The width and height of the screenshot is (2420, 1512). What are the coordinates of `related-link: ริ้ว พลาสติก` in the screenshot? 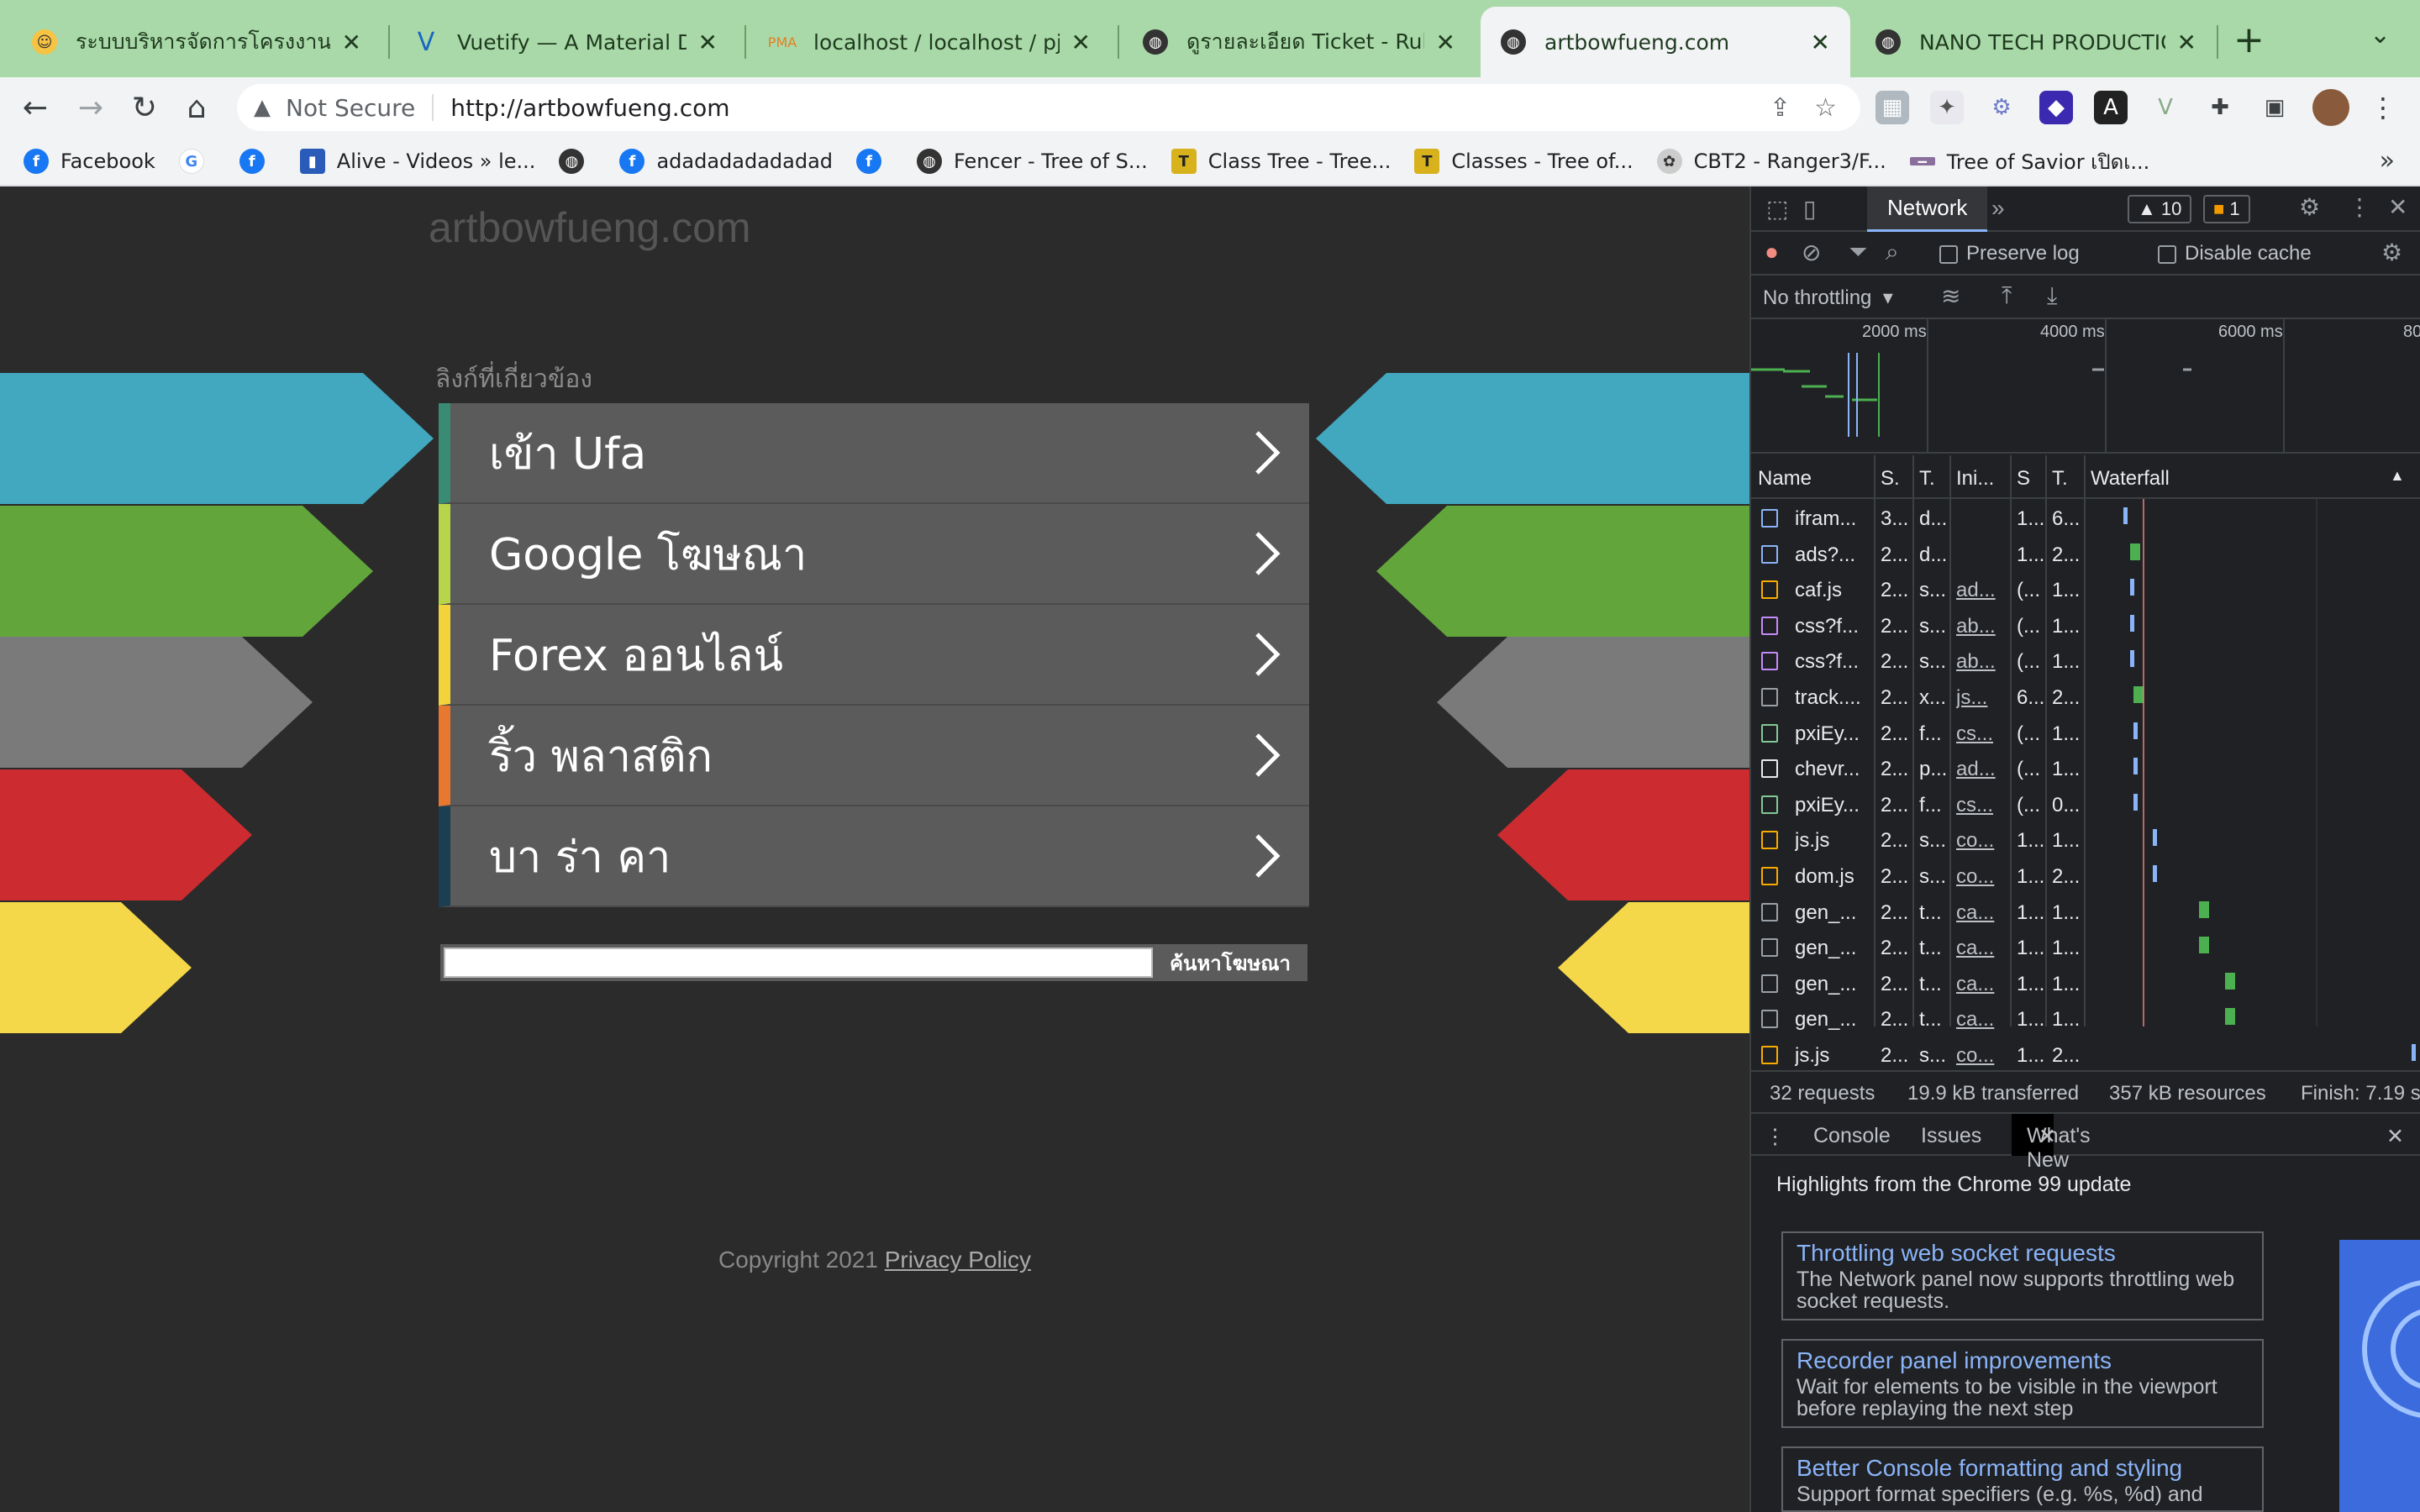 It's located at (874, 756).